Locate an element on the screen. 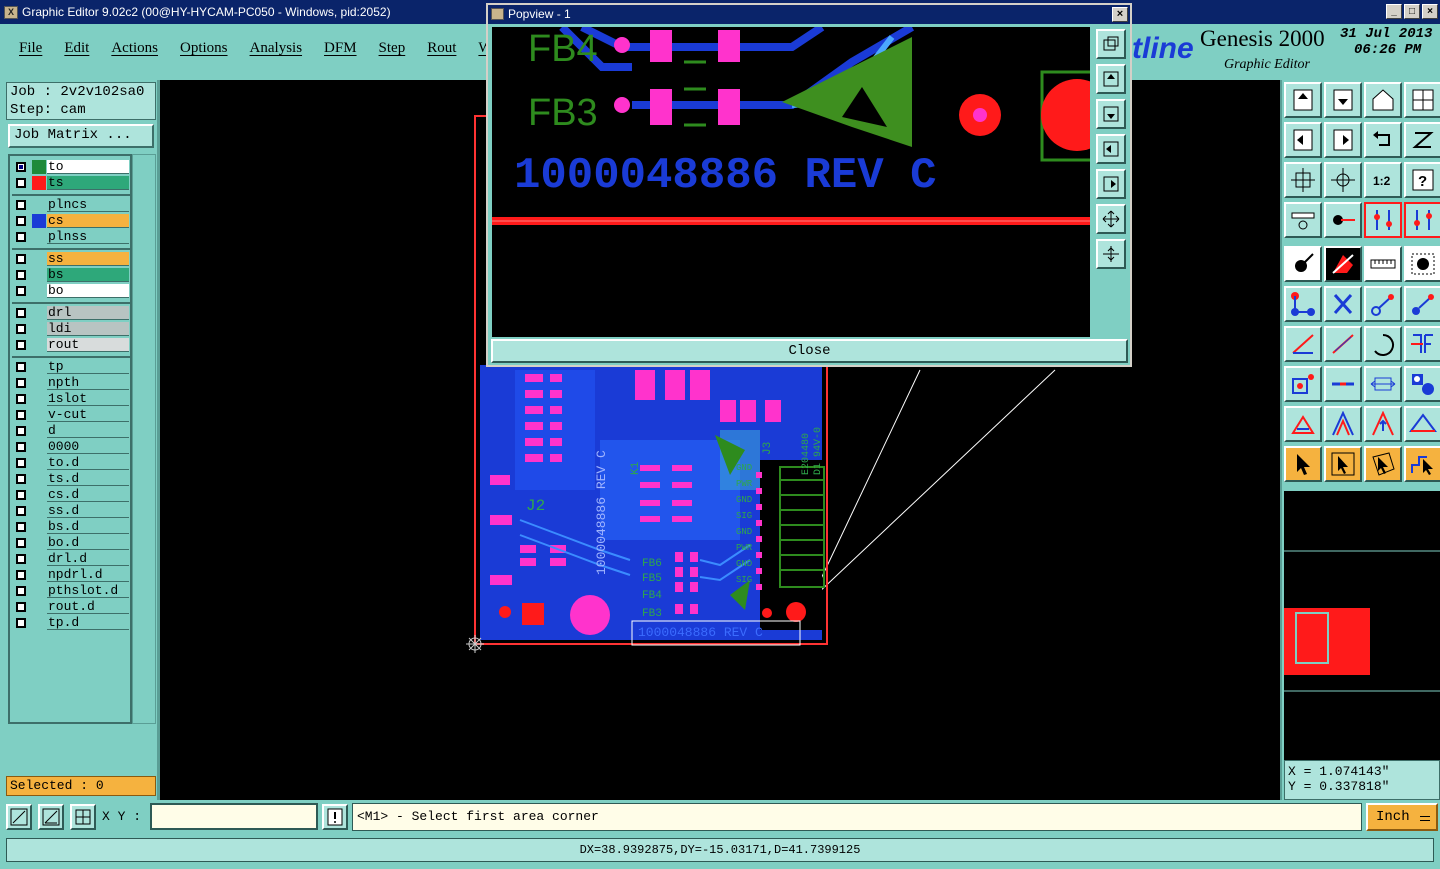 Image resolution: width=1440 pixels, height=869 pixels. connect-button is located at coordinates (1303, 304).